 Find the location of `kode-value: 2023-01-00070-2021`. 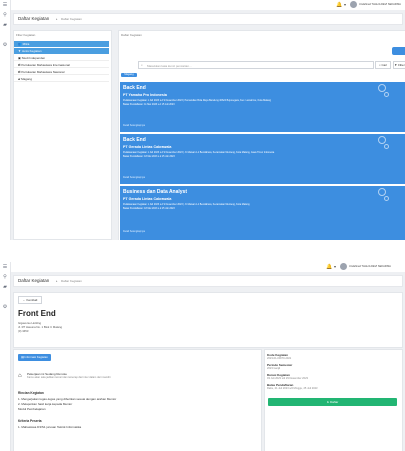

kode-value: 2023-01-00070-2021 is located at coordinates (279, 358).